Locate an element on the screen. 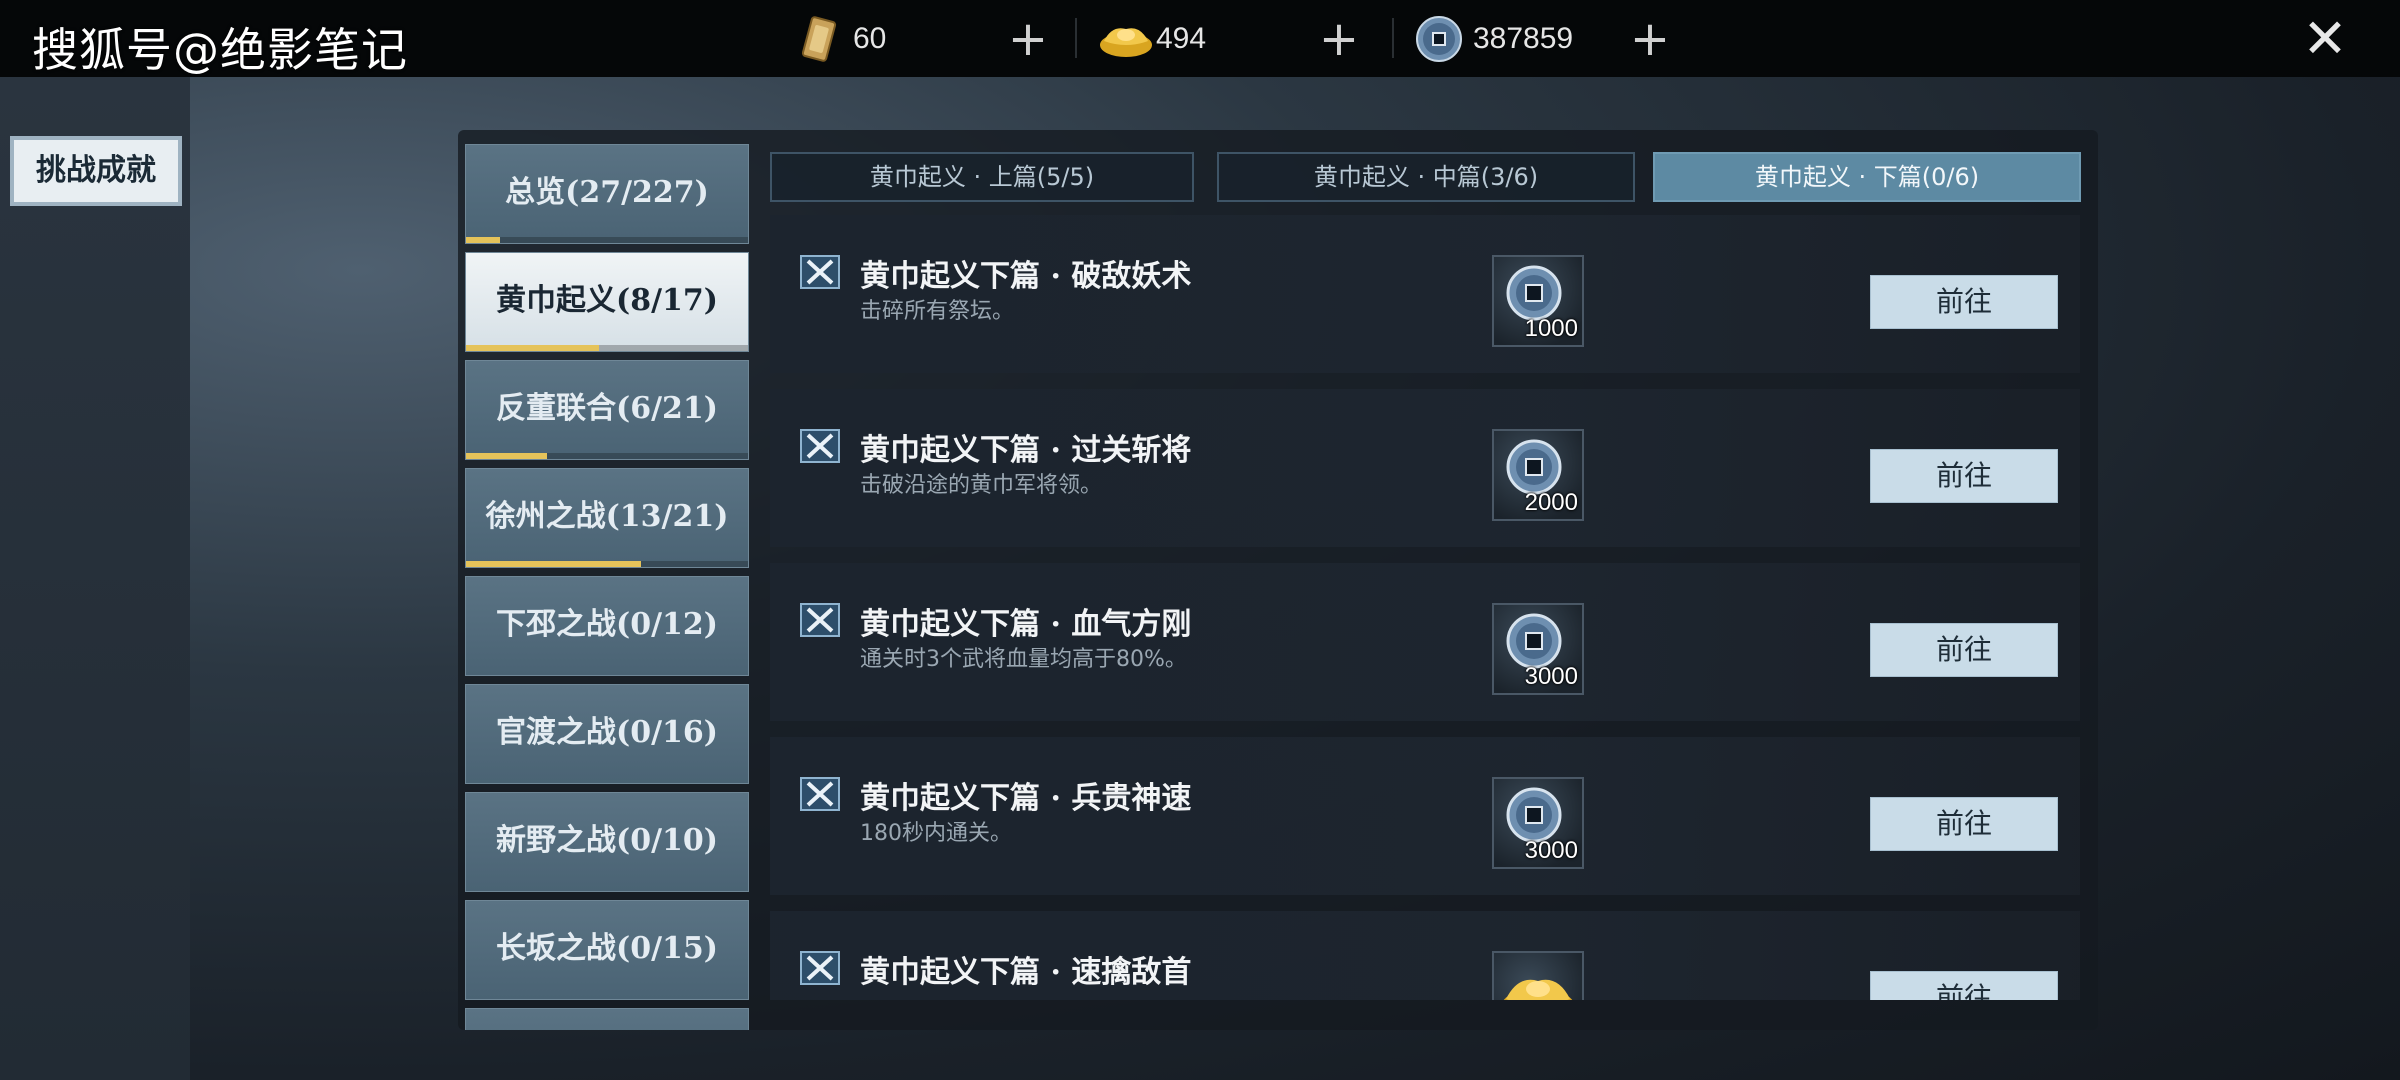 Image resolution: width=2400 pixels, height=1080 pixels. close-button: ✕ is located at coordinates (2325, 39).